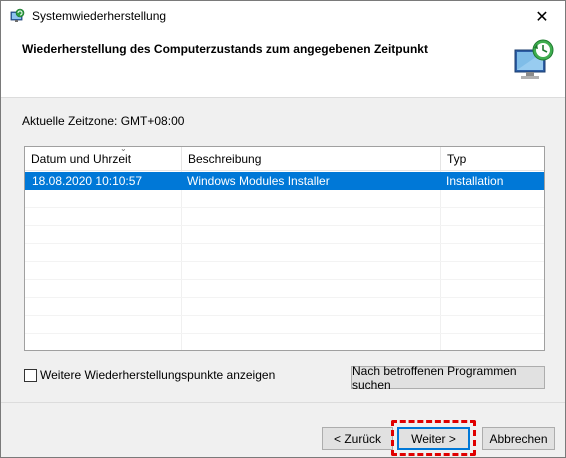  Describe the element at coordinates (17, 15) in the screenshot. I see `system-restore-icon` at that location.